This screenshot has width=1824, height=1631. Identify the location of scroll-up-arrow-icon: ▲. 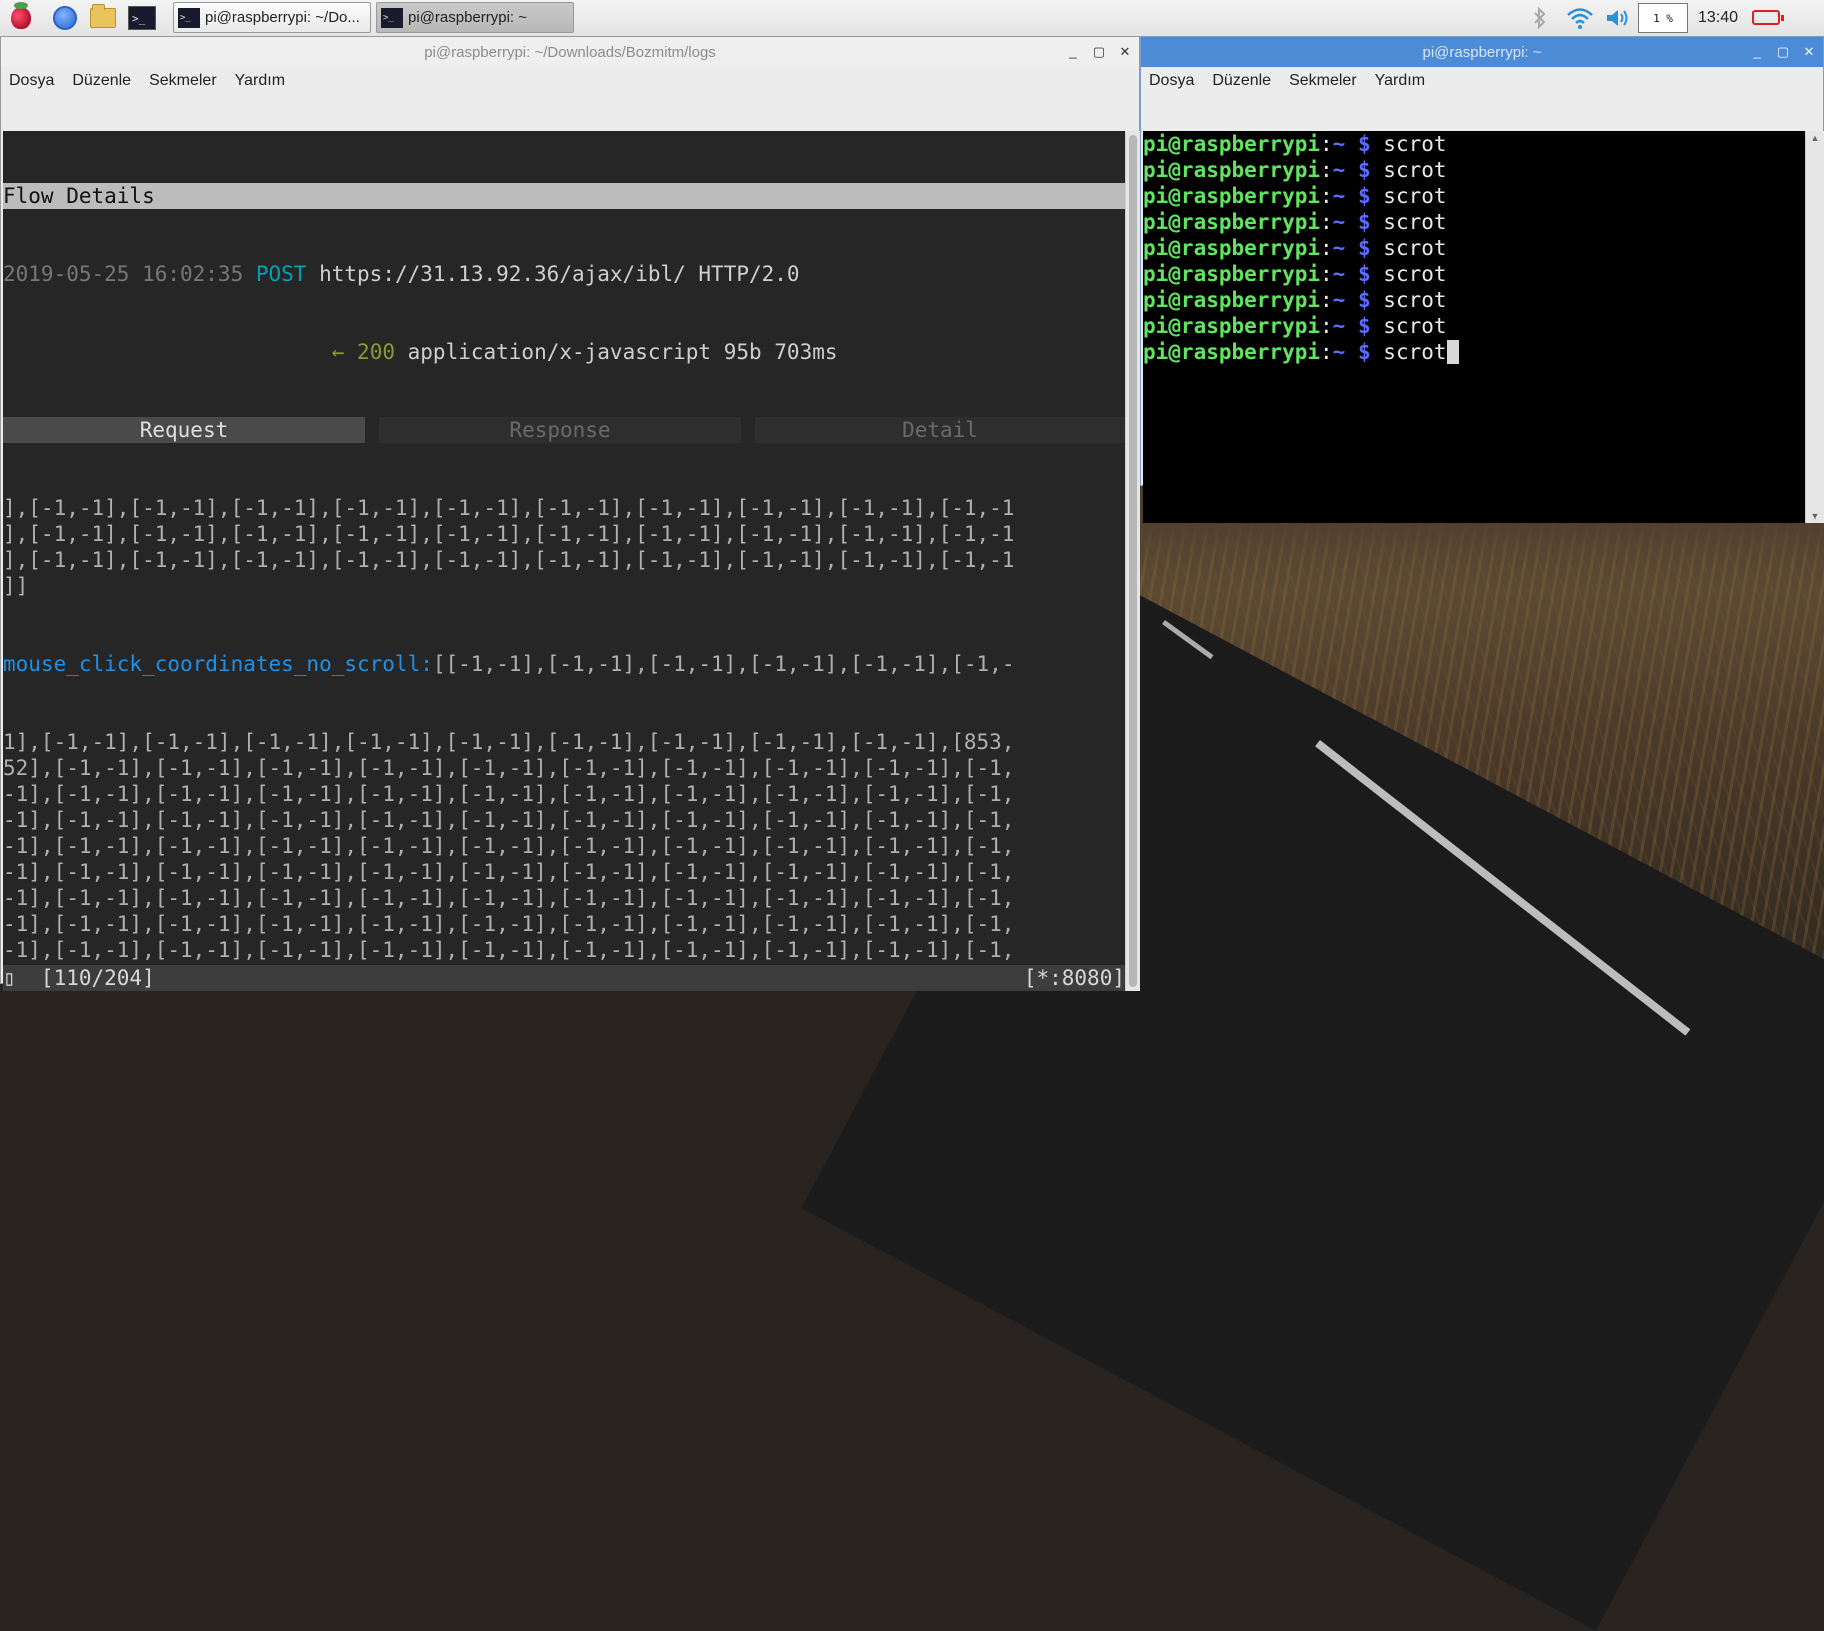
(1815, 138).